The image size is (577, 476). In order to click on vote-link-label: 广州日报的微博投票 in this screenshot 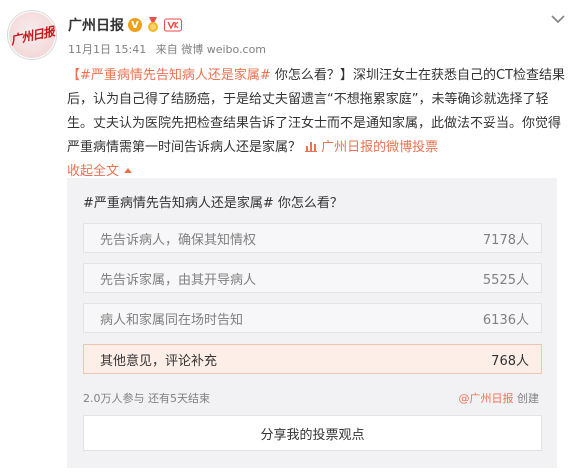, I will do `click(380, 147)`.